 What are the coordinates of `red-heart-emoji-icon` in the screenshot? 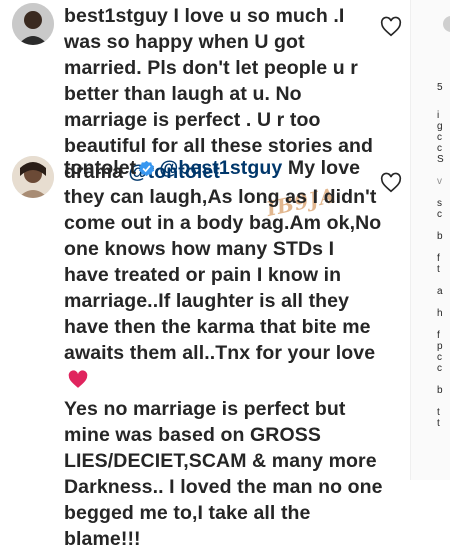 It's located at (78, 383).